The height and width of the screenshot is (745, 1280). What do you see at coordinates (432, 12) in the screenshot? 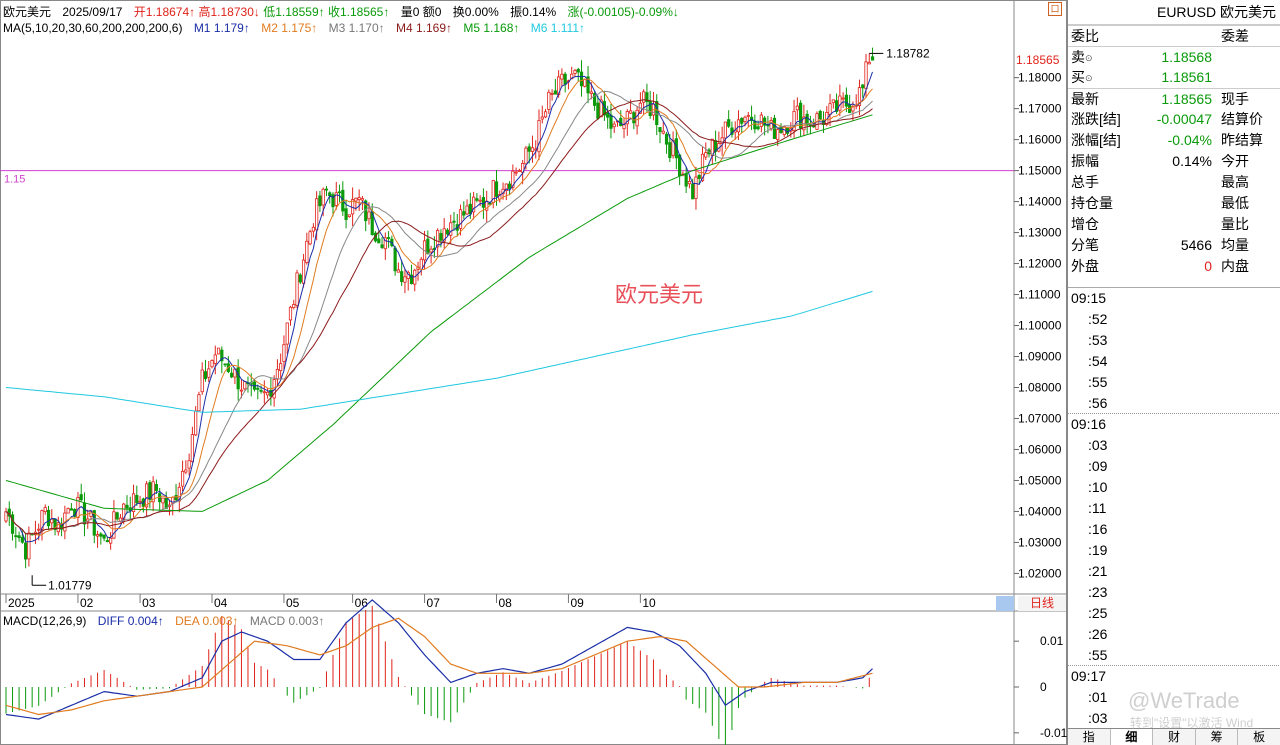
I see `quote-amount: 额0` at bounding box center [432, 12].